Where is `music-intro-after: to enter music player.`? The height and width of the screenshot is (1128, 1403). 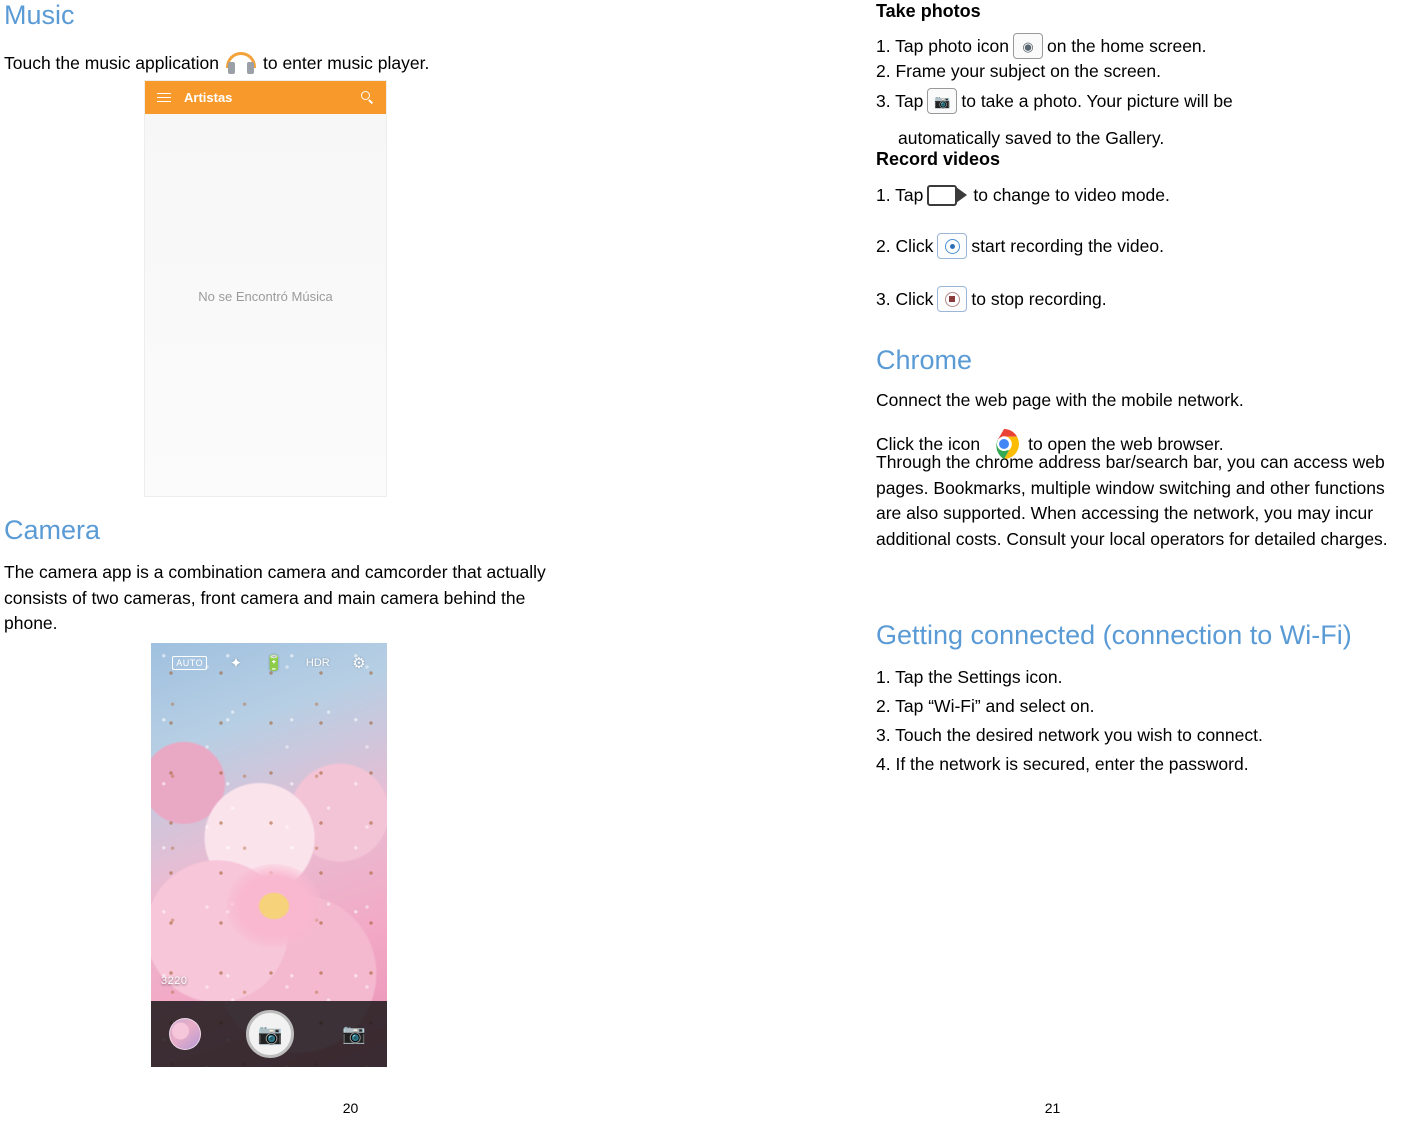
music-intro-after: to enter music player. is located at coordinates (346, 63).